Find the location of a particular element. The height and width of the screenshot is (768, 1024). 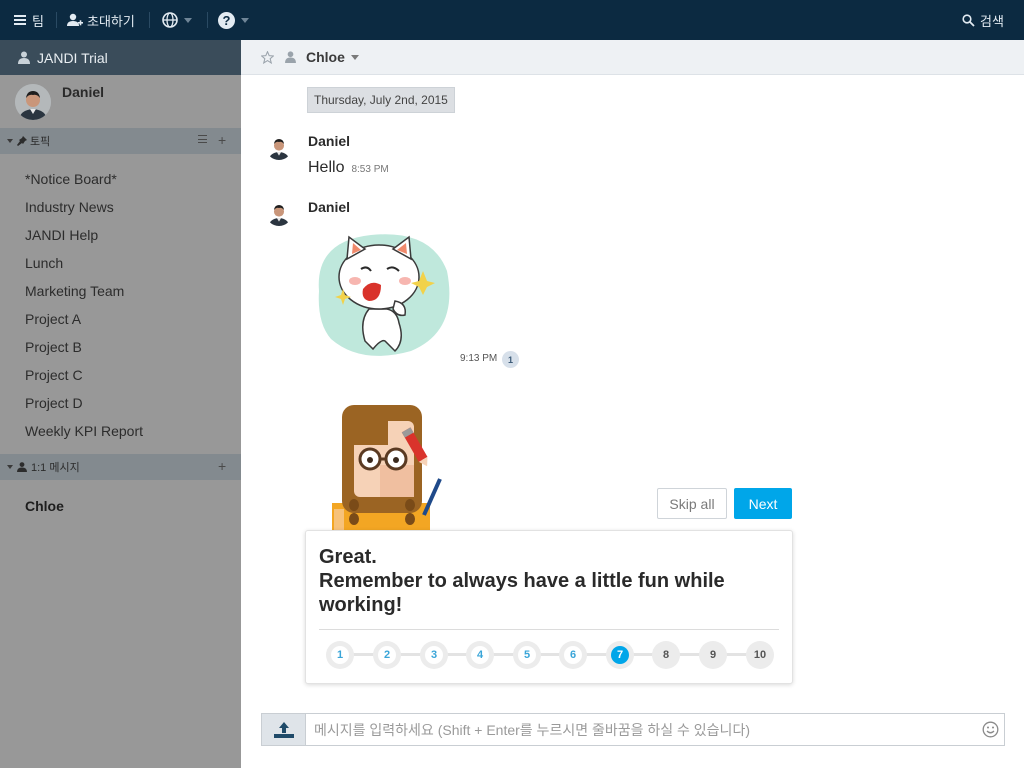

search-icon is located at coordinates (968, 20).